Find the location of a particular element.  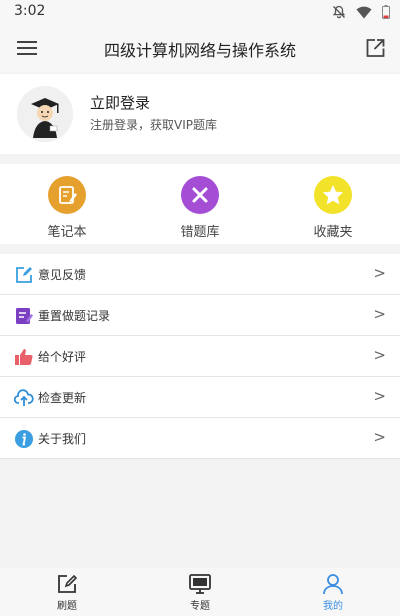

cloud-upload-icon is located at coordinates (23, 398).